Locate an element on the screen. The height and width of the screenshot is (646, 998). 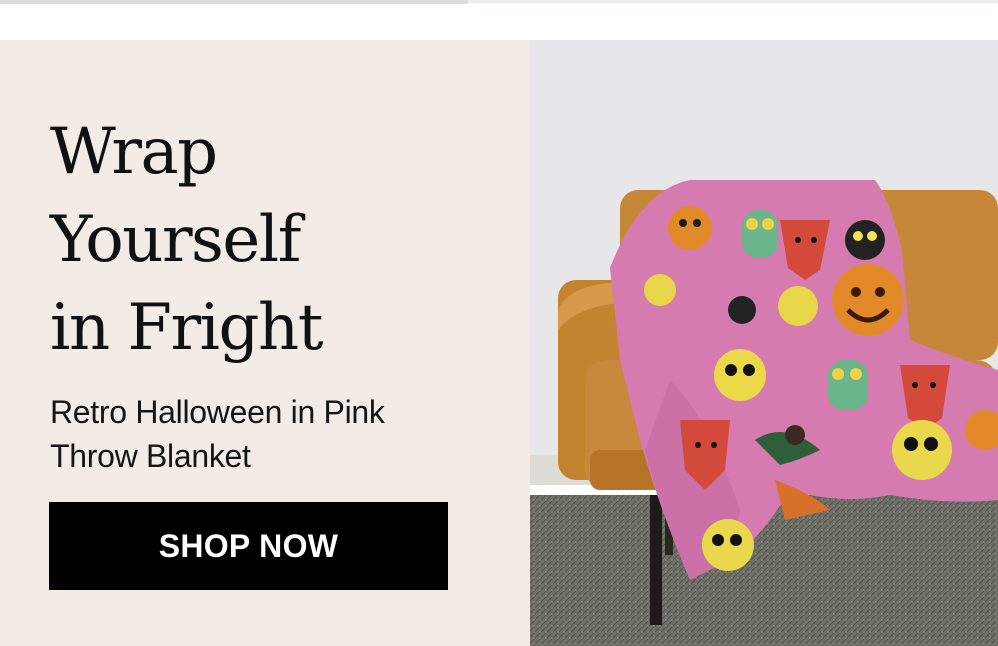
promo-headline: Wrap Yourself in Fright is located at coordinates (186, 240).